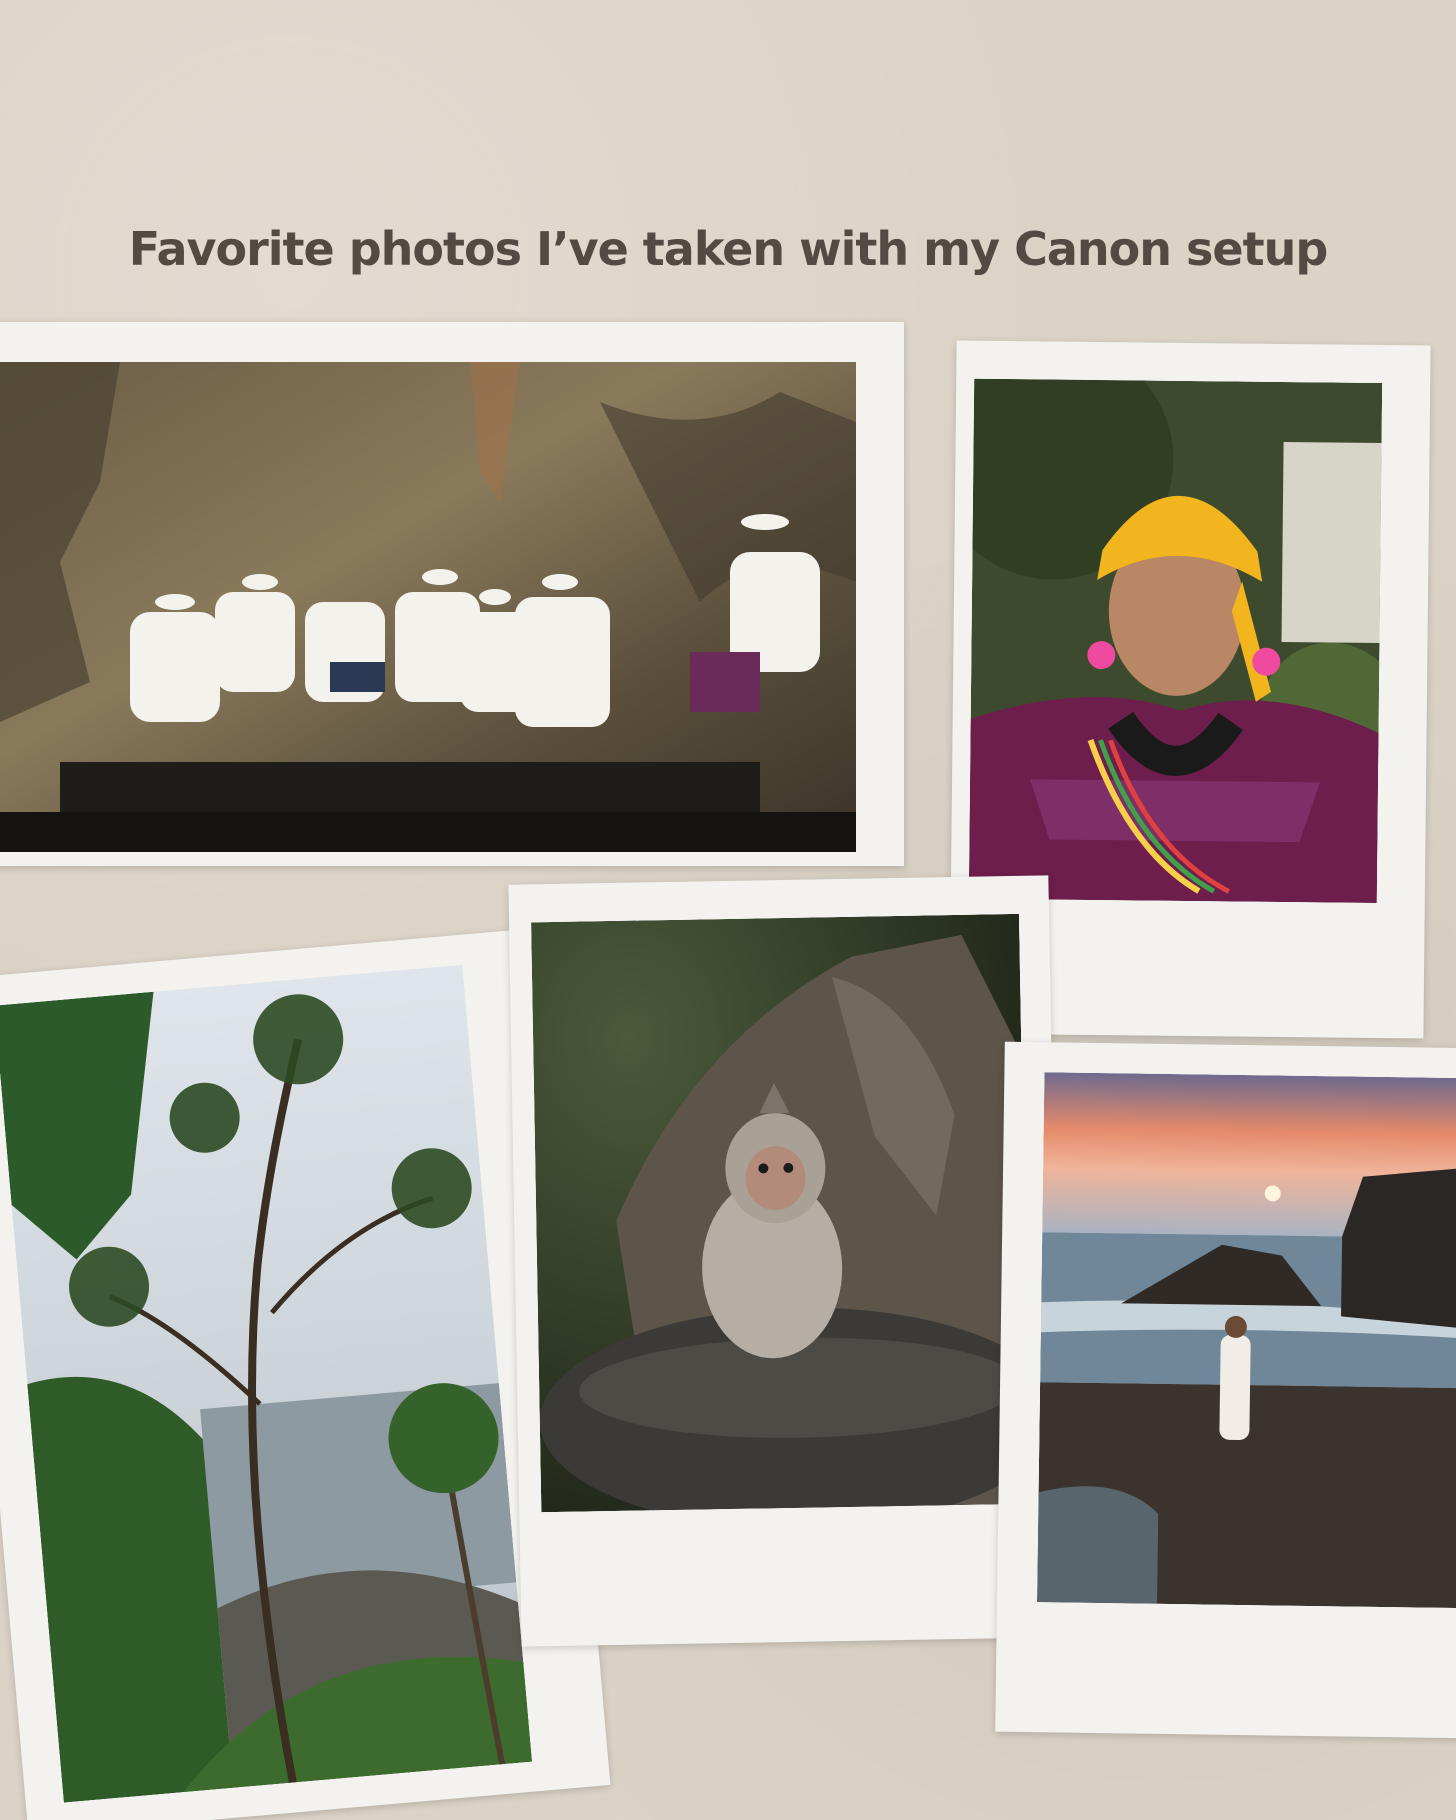 The width and height of the screenshot is (1456, 1820). Describe the element at coordinates (780, 1213) in the screenshot. I see `photo-monkey` at that location.